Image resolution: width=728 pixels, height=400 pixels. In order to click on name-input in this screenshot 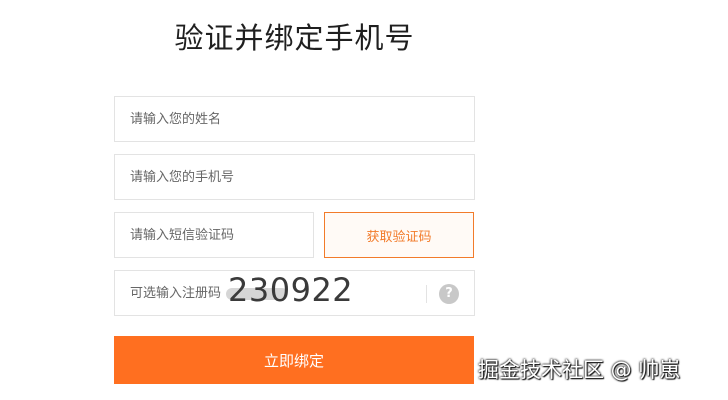, I will do `click(294, 119)`.